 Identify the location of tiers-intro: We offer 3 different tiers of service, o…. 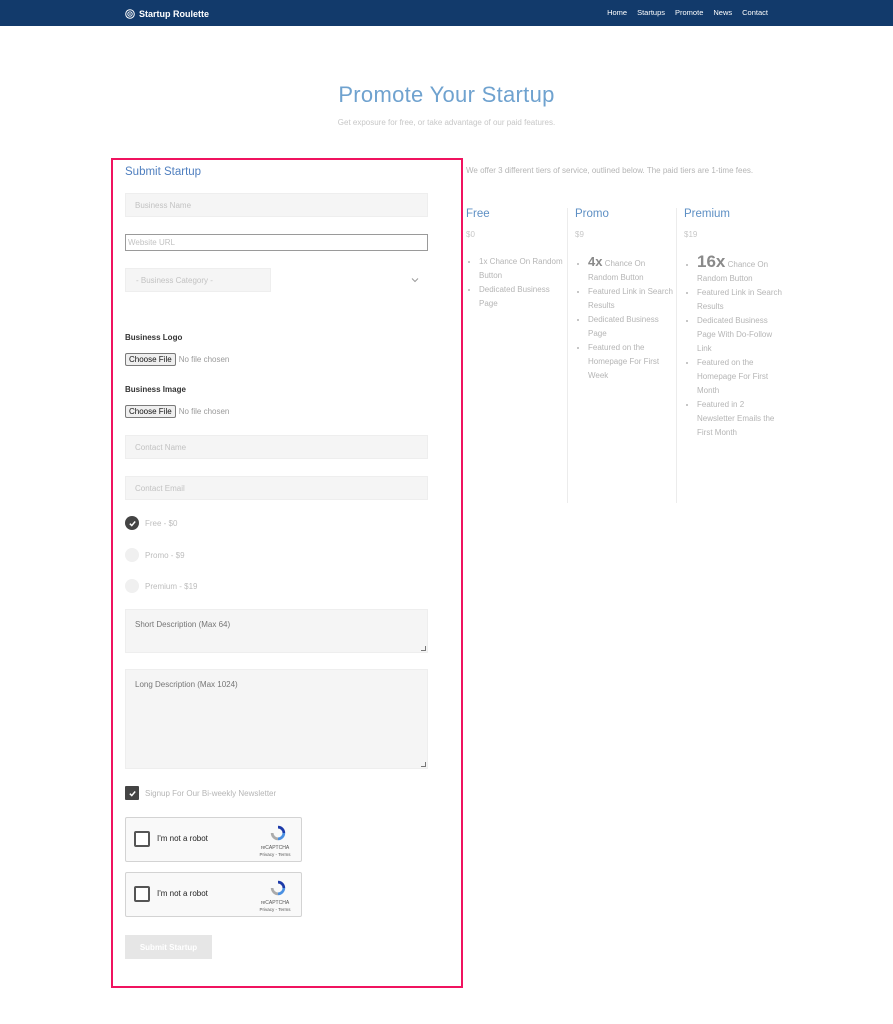
(610, 170).